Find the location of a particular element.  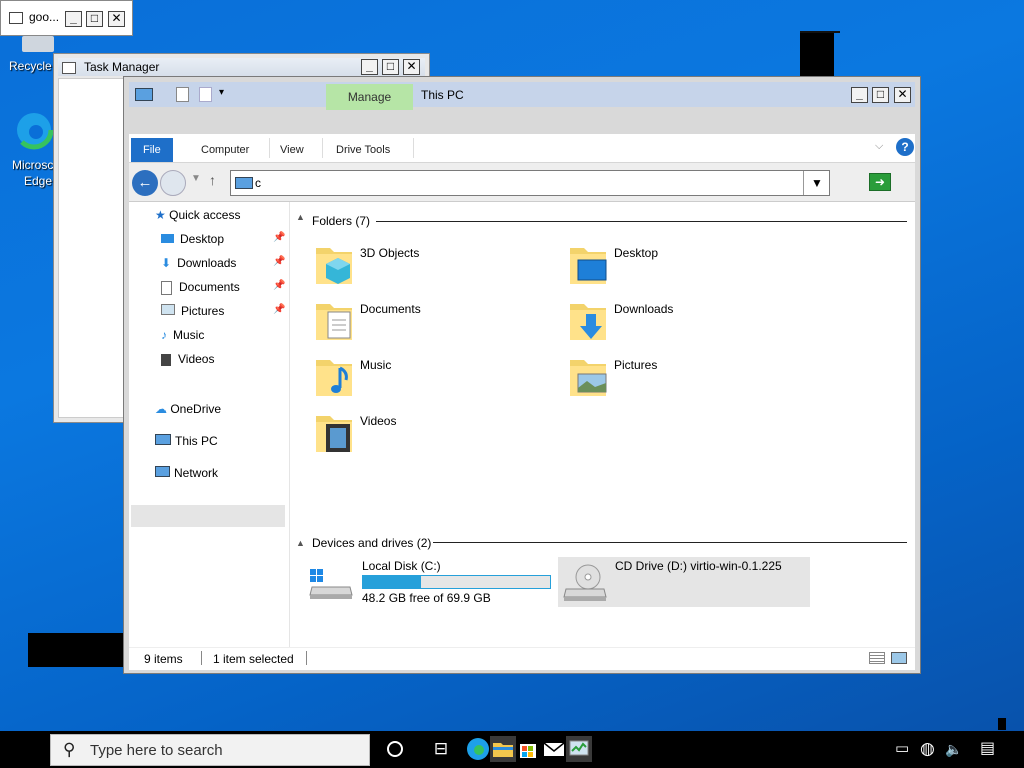

folder-3d-objects: 3D Objects is located at coordinates (439, 264).